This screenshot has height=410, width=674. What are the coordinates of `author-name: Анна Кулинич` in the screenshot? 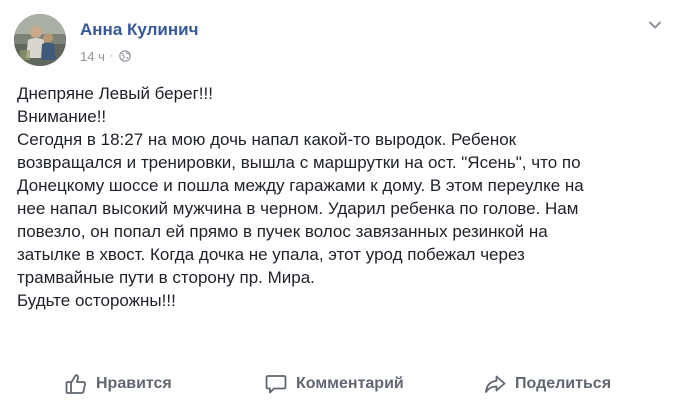 It's located at (139, 30).